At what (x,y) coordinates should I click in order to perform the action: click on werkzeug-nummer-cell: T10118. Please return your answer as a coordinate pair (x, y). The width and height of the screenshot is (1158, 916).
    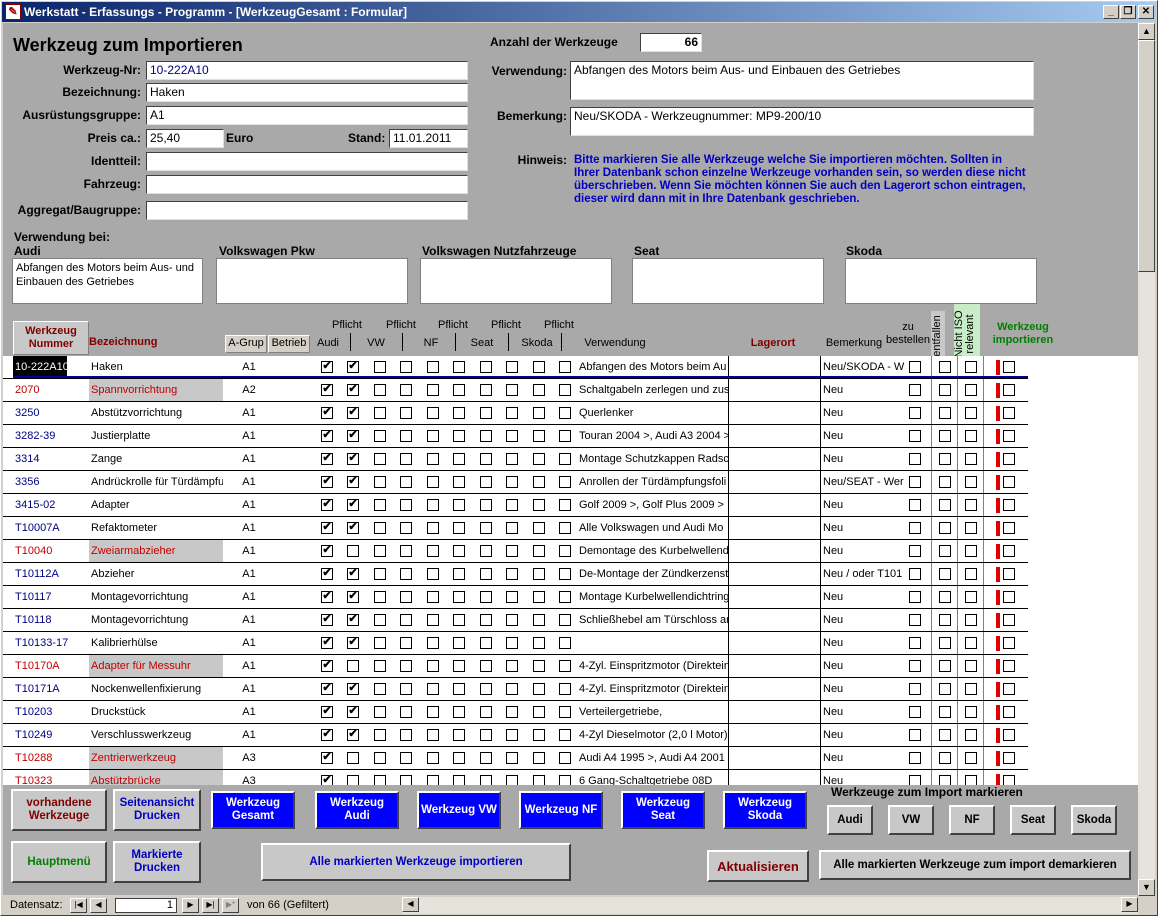
    Looking at the image, I should click on (50, 620).